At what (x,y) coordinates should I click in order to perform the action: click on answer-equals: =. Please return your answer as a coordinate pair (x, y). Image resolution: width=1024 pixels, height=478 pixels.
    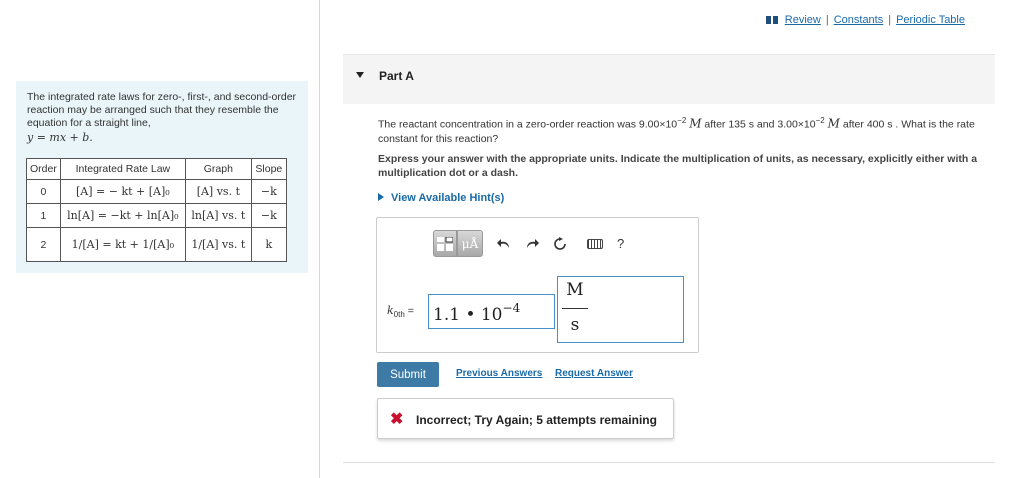
    Looking at the image, I should click on (410, 311).